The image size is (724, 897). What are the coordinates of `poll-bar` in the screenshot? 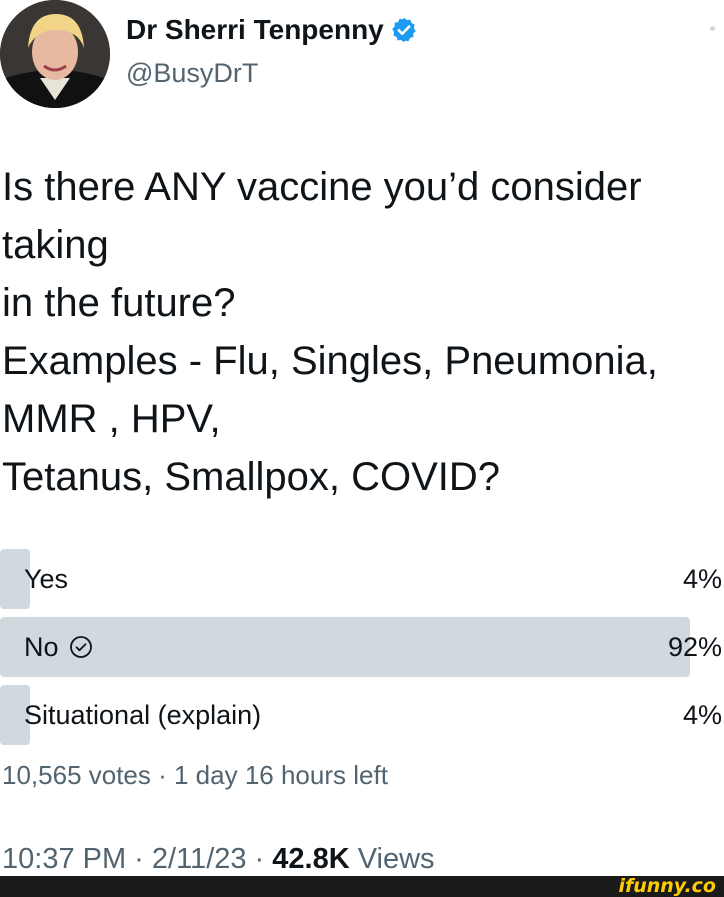 It's located at (345, 647).